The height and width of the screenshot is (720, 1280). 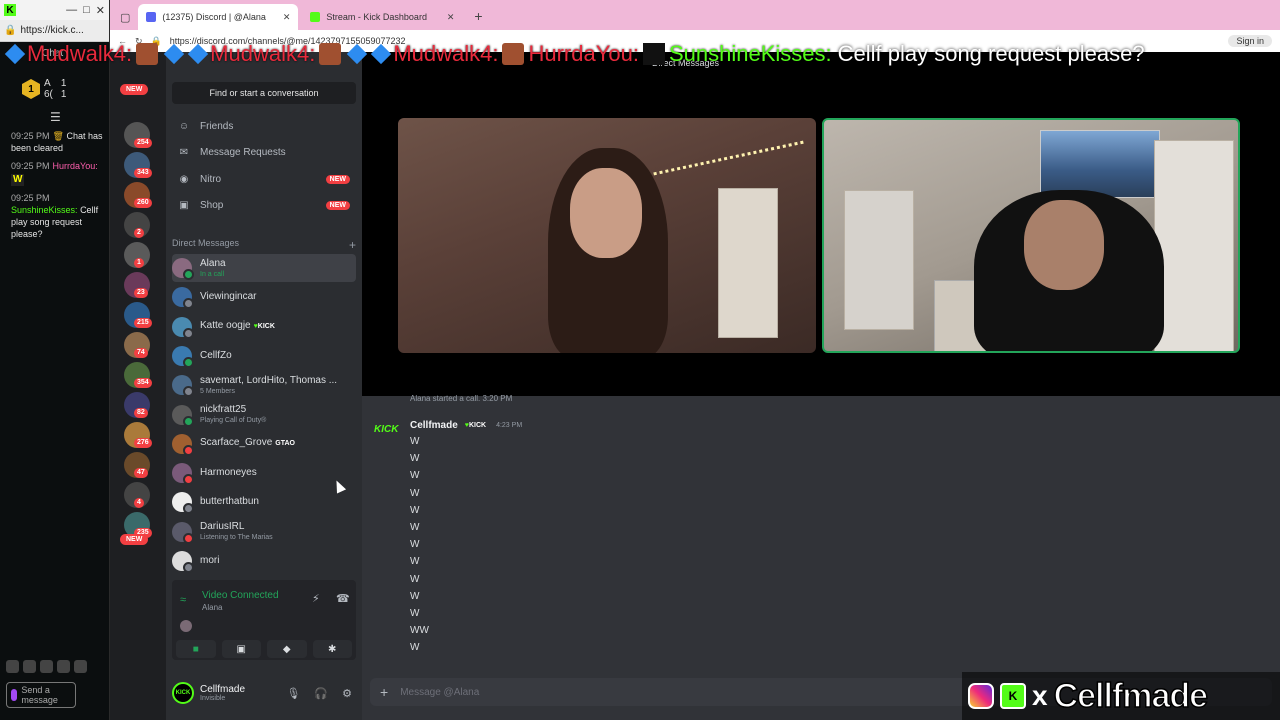 What do you see at coordinates (315, 17) in the screenshot?
I see `kick-favicon-icon` at bounding box center [315, 17].